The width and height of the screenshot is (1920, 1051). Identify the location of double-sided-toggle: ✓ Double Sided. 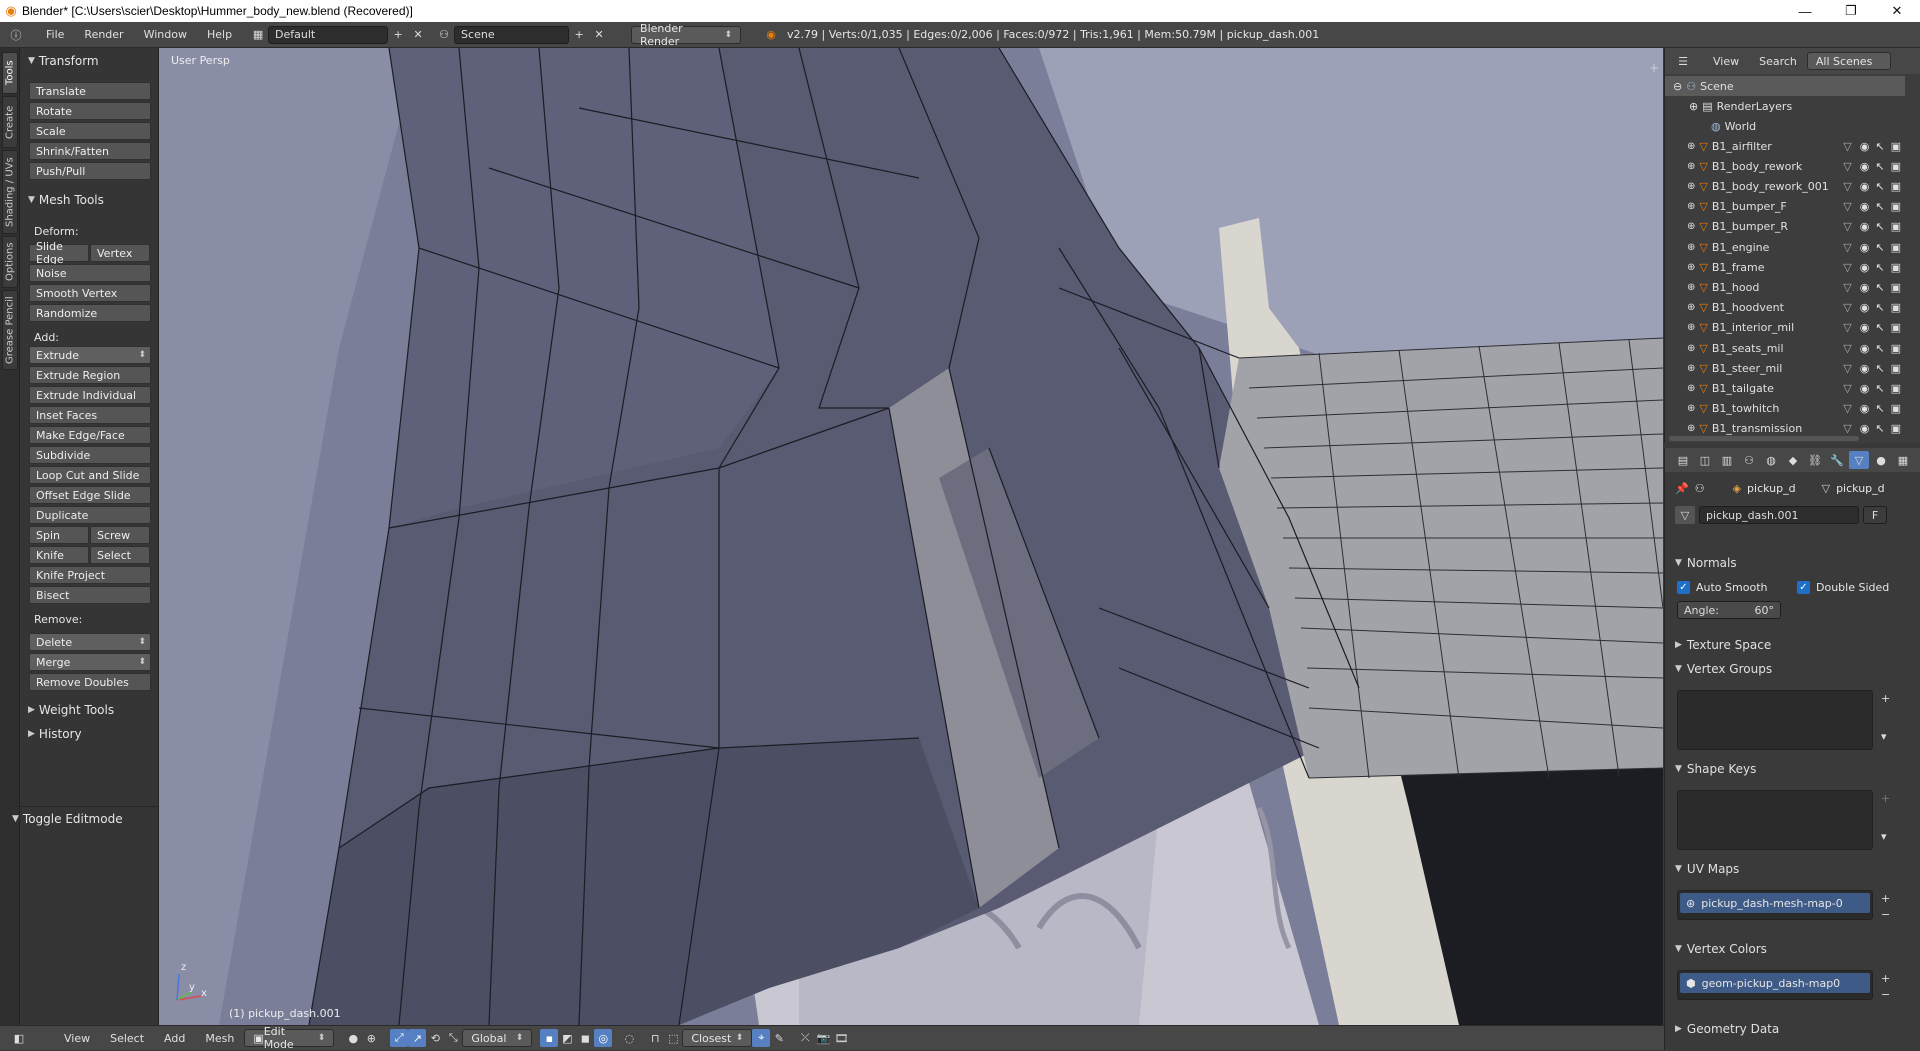
(1843, 587).